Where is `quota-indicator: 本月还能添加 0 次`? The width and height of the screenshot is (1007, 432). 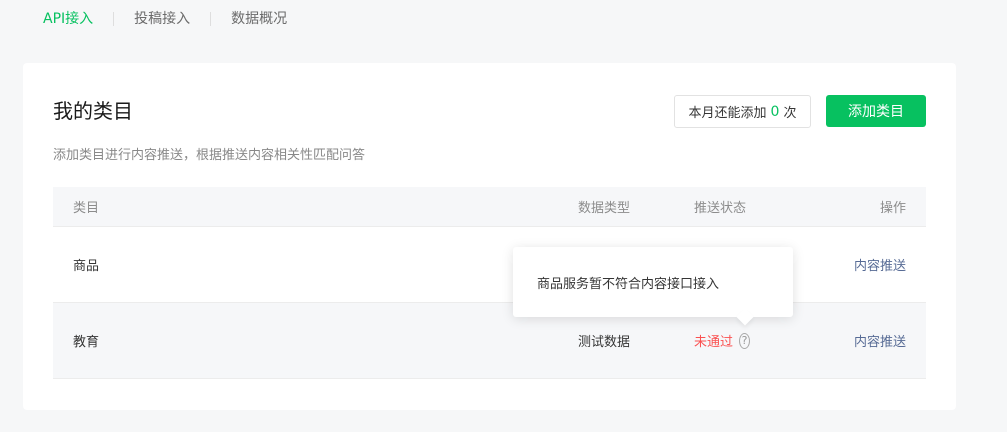
quota-indicator: 本月还能添加 0 次 is located at coordinates (742, 111).